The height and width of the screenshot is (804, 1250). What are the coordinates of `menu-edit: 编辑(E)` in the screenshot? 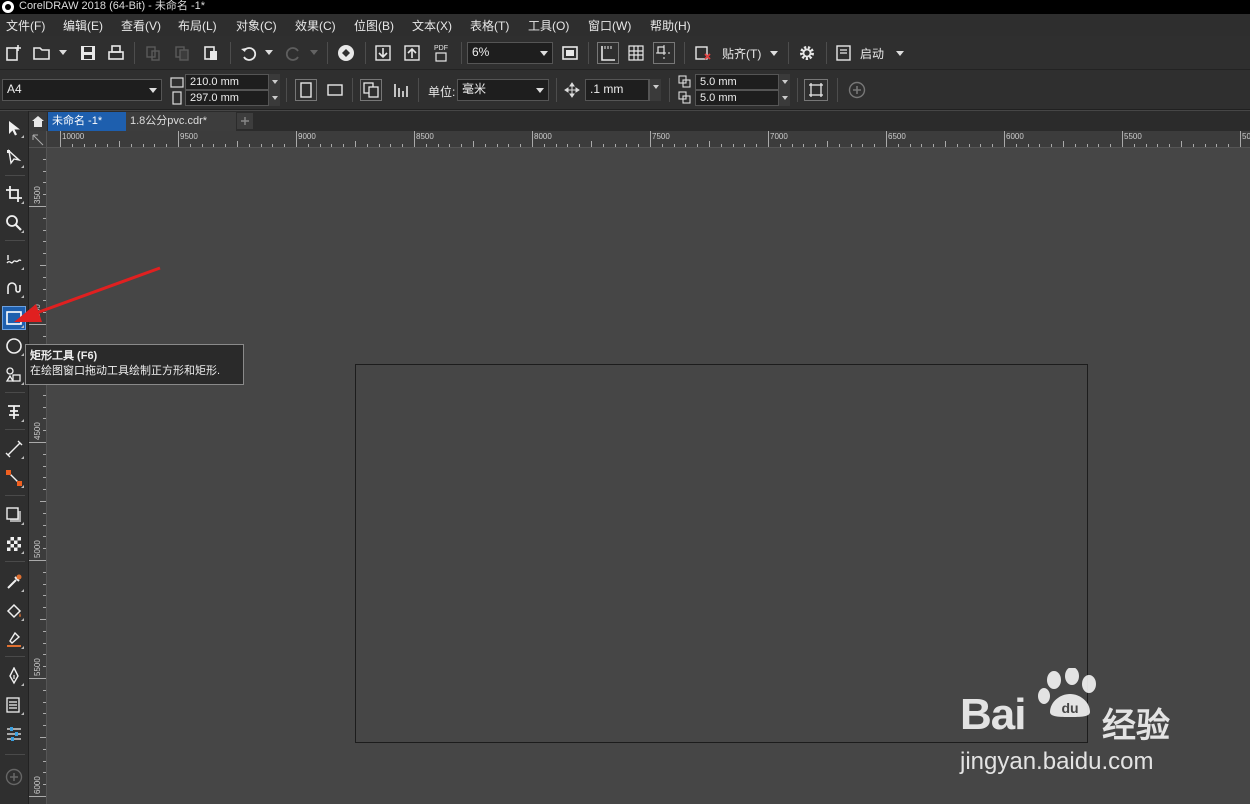 It's located at (83, 25).